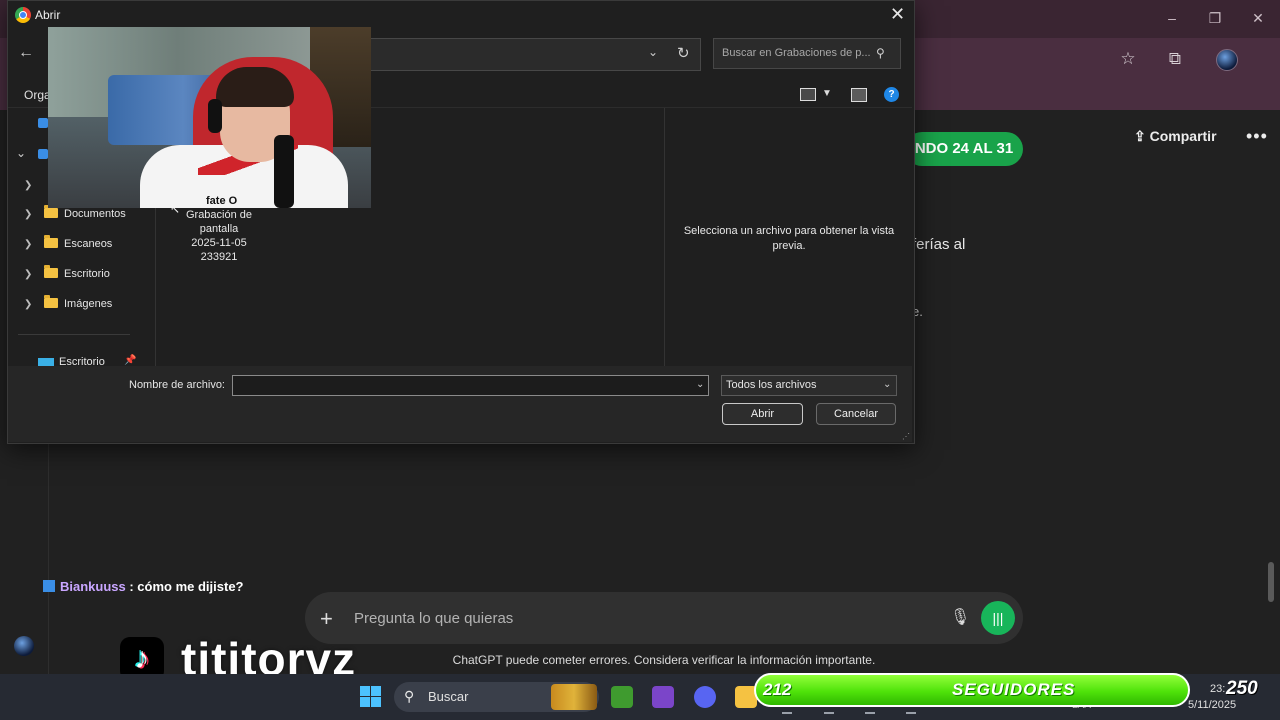 The height and width of the screenshot is (720, 1280). What do you see at coordinates (1242, 688) in the screenshot?
I see `follower-goal: 250` at bounding box center [1242, 688].